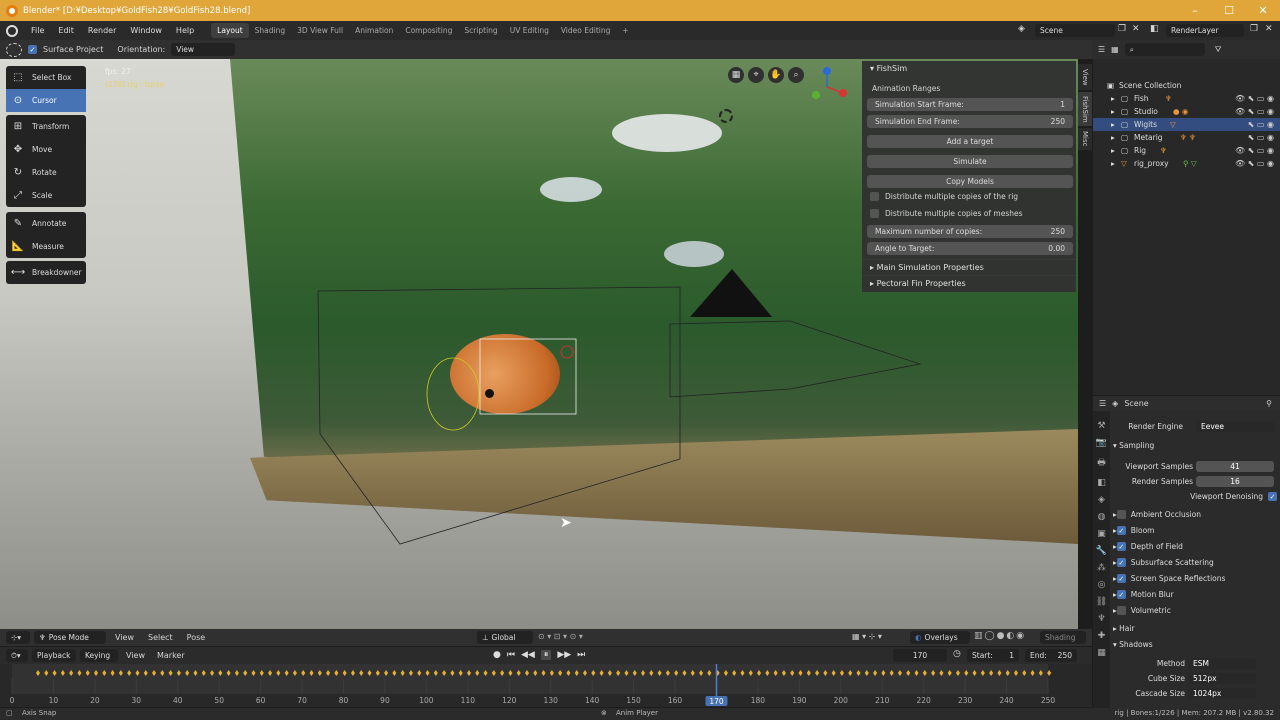 This screenshot has width=1280, height=720. What do you see at coordinates (1222, 693) in the screenshot?
I see `cascade-size-dropdown: 1024px` at bounding box center [1222, 693].